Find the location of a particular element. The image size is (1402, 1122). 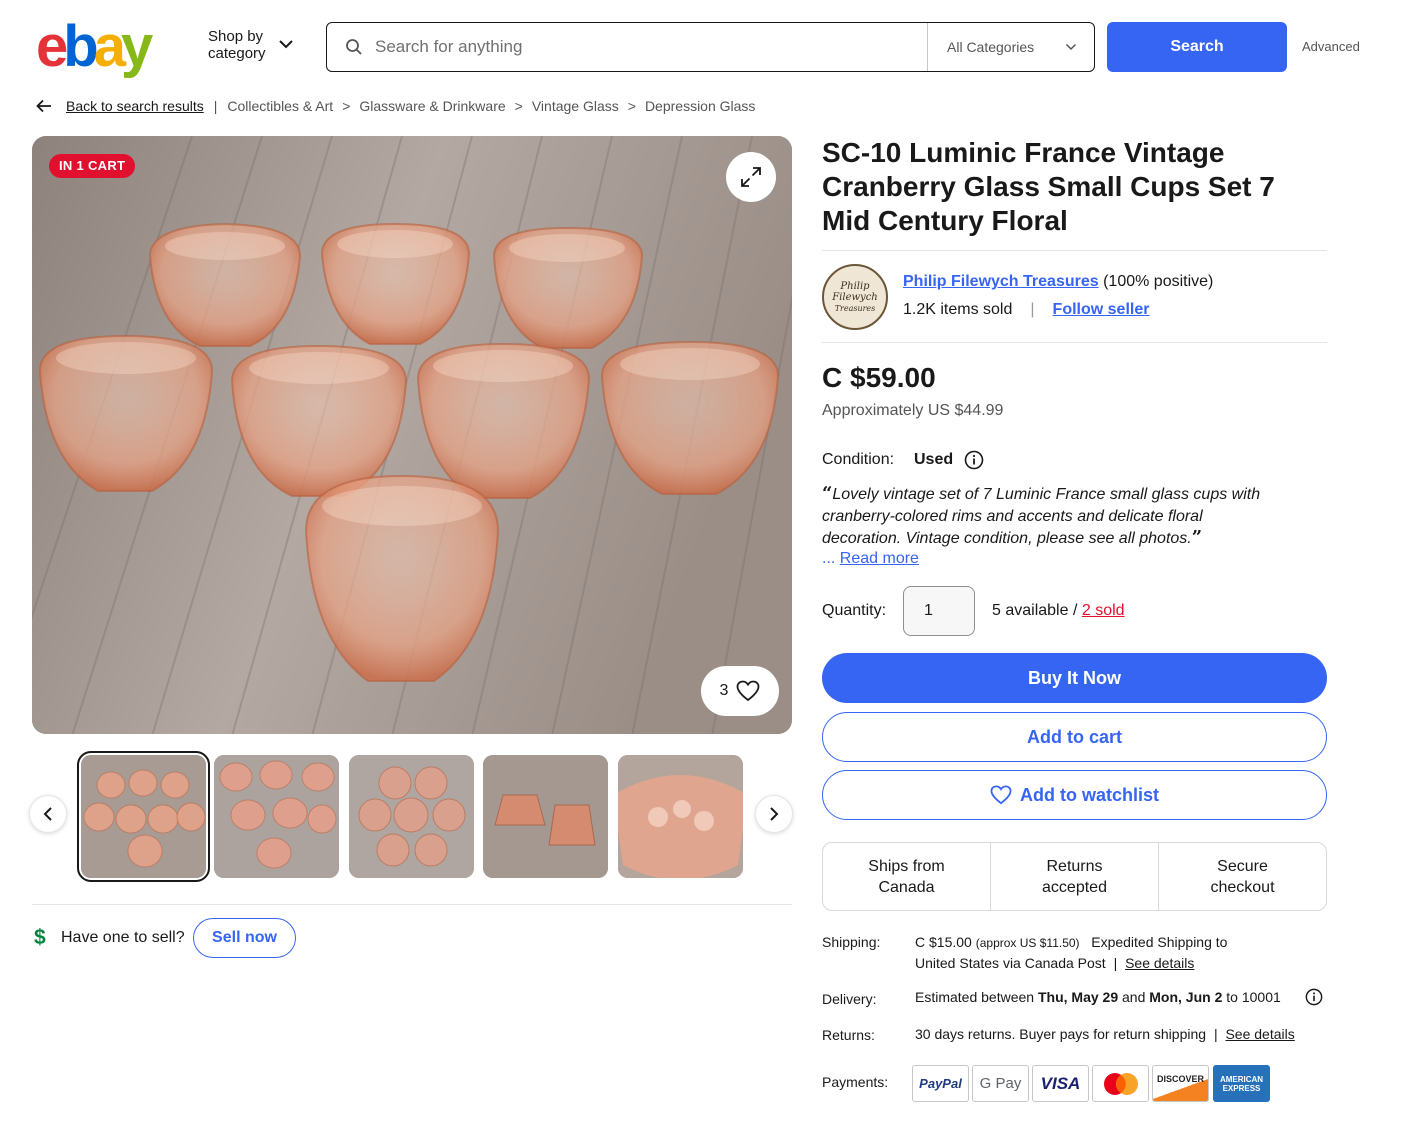

watch-count-button: 3 is located at coordinates (740, 691).